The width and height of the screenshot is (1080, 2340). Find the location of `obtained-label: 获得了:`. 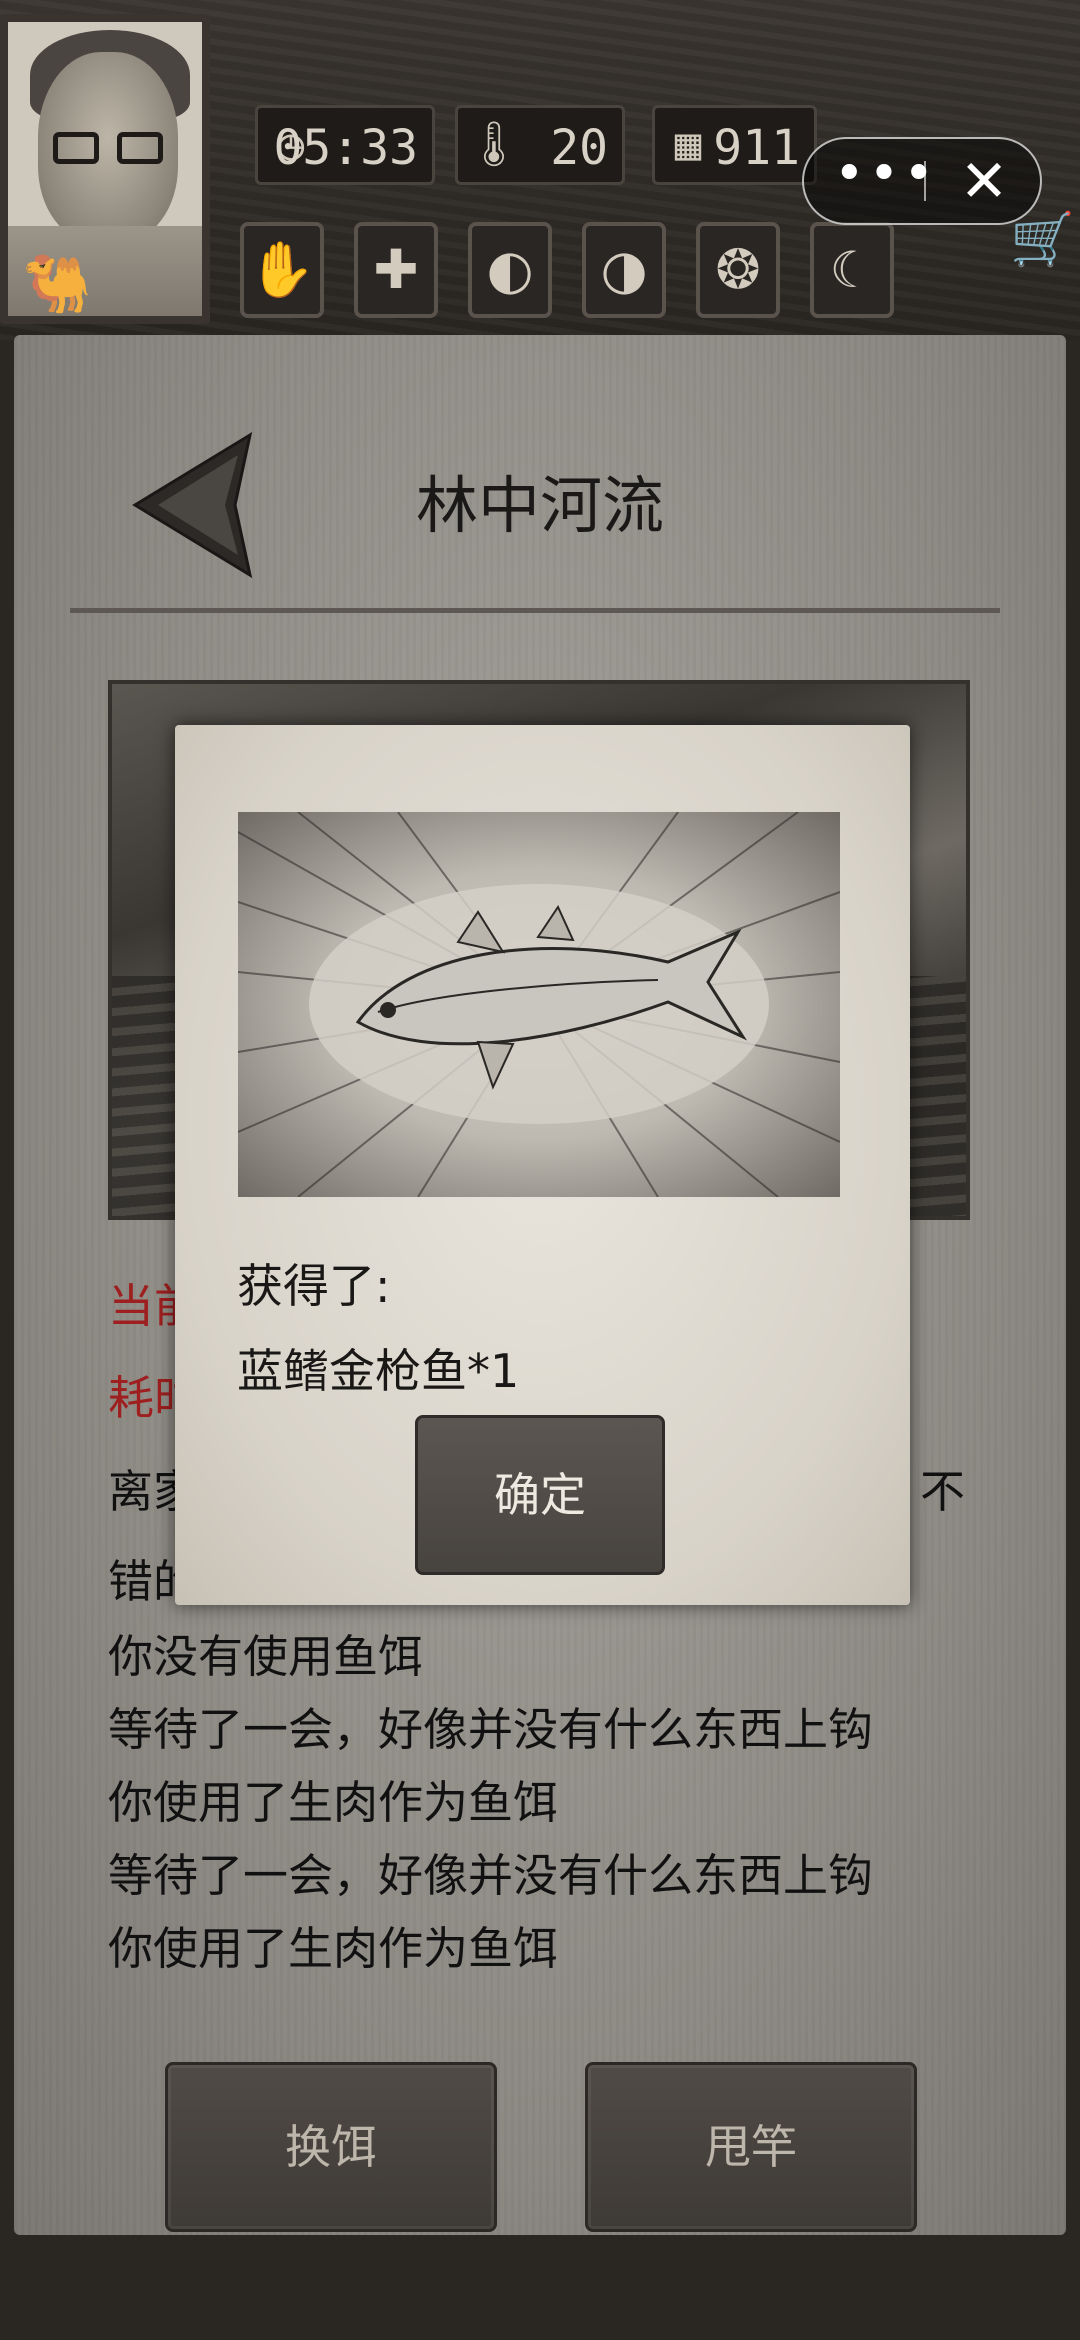

obtained-label: 获得了: is located at coordinates (314, 1286).